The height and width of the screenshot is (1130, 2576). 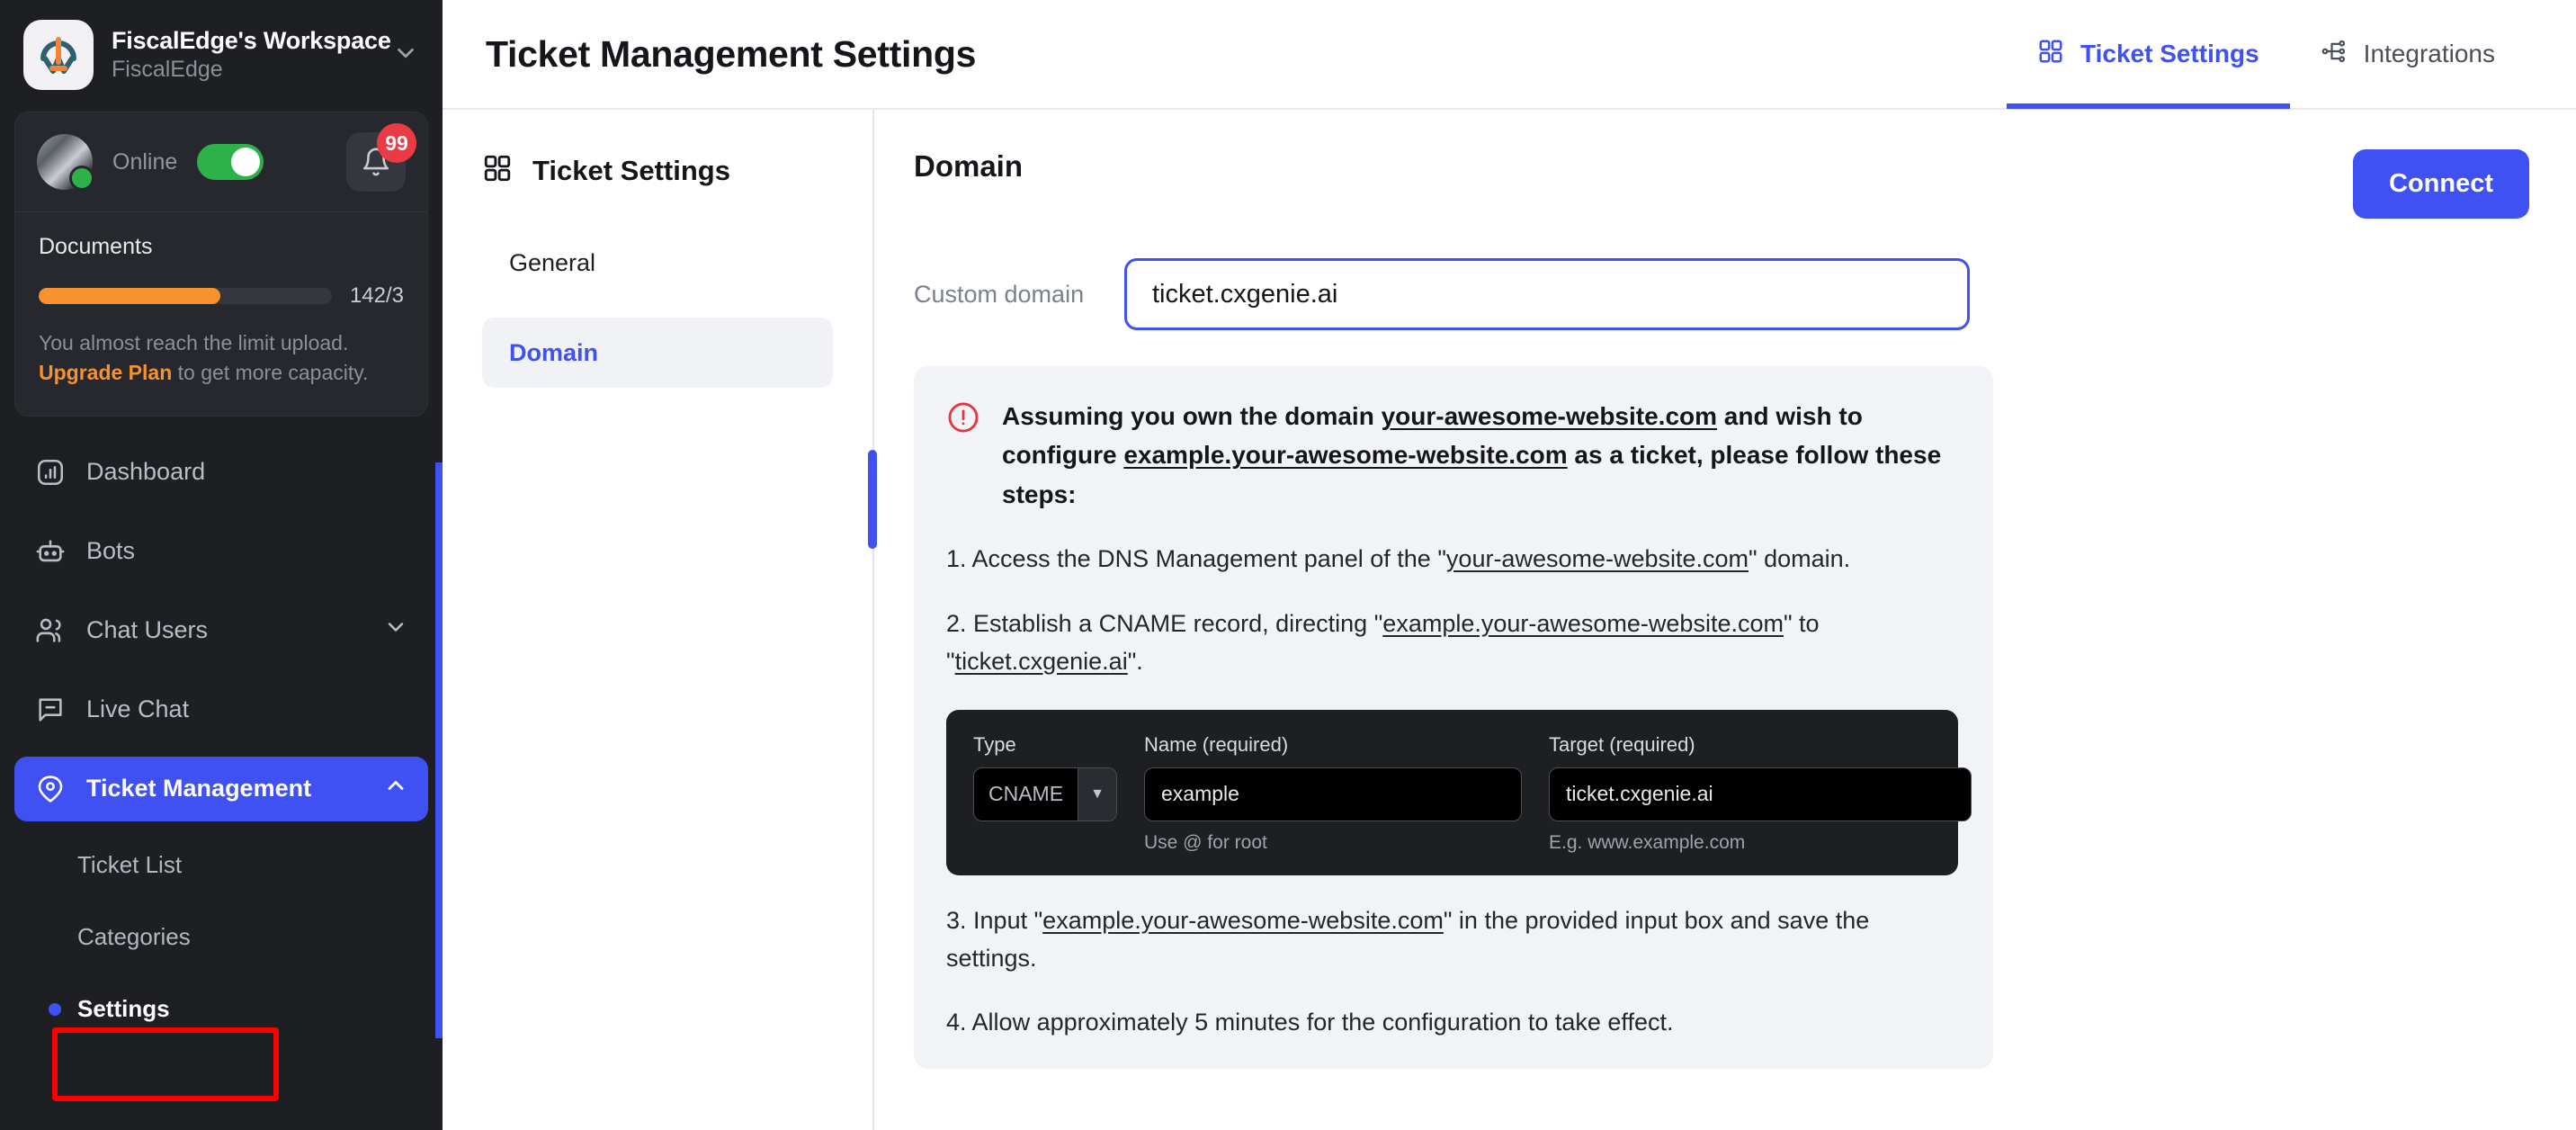 What do you see at coordinates (2441, 184) in the screenshot?
I see `connect-button: Connect` at bounding box center [2441, 184].